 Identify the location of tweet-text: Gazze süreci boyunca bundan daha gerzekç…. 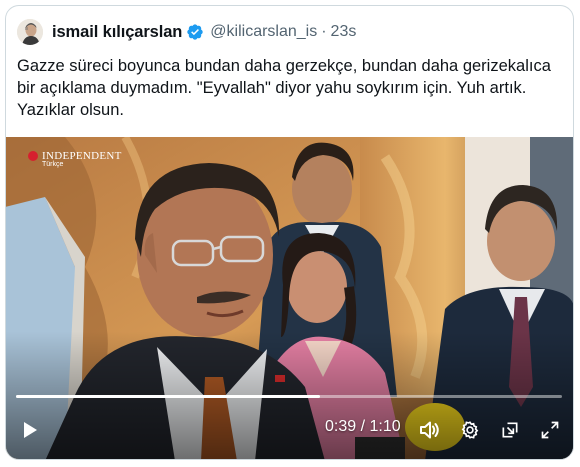
(284, 88).